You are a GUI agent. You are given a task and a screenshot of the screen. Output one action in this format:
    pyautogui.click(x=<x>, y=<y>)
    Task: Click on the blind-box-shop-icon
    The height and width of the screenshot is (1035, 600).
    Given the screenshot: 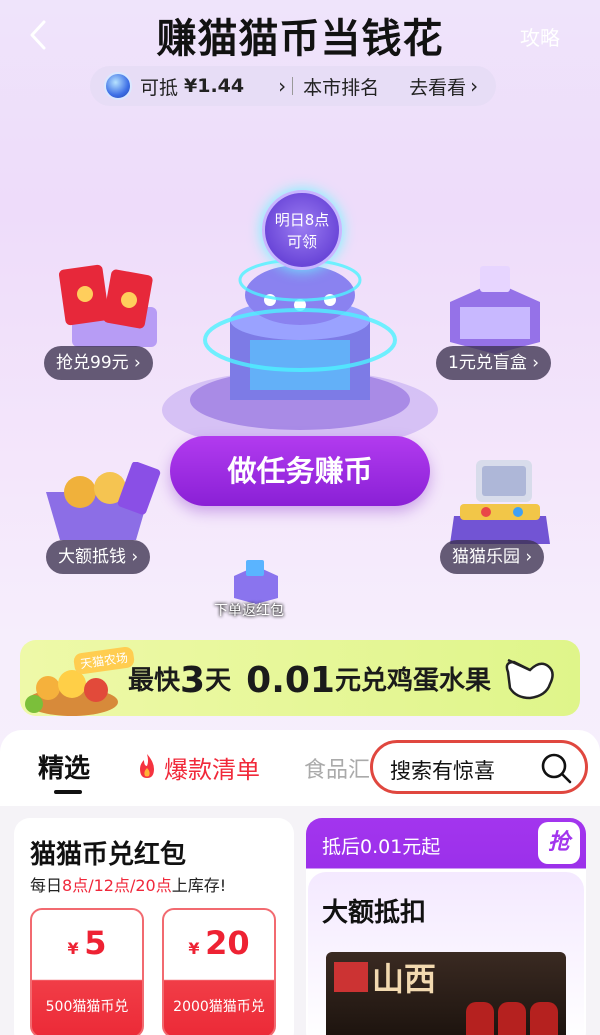 What is the action you would take?
    pyautogui.click(x=495, y=310)
    